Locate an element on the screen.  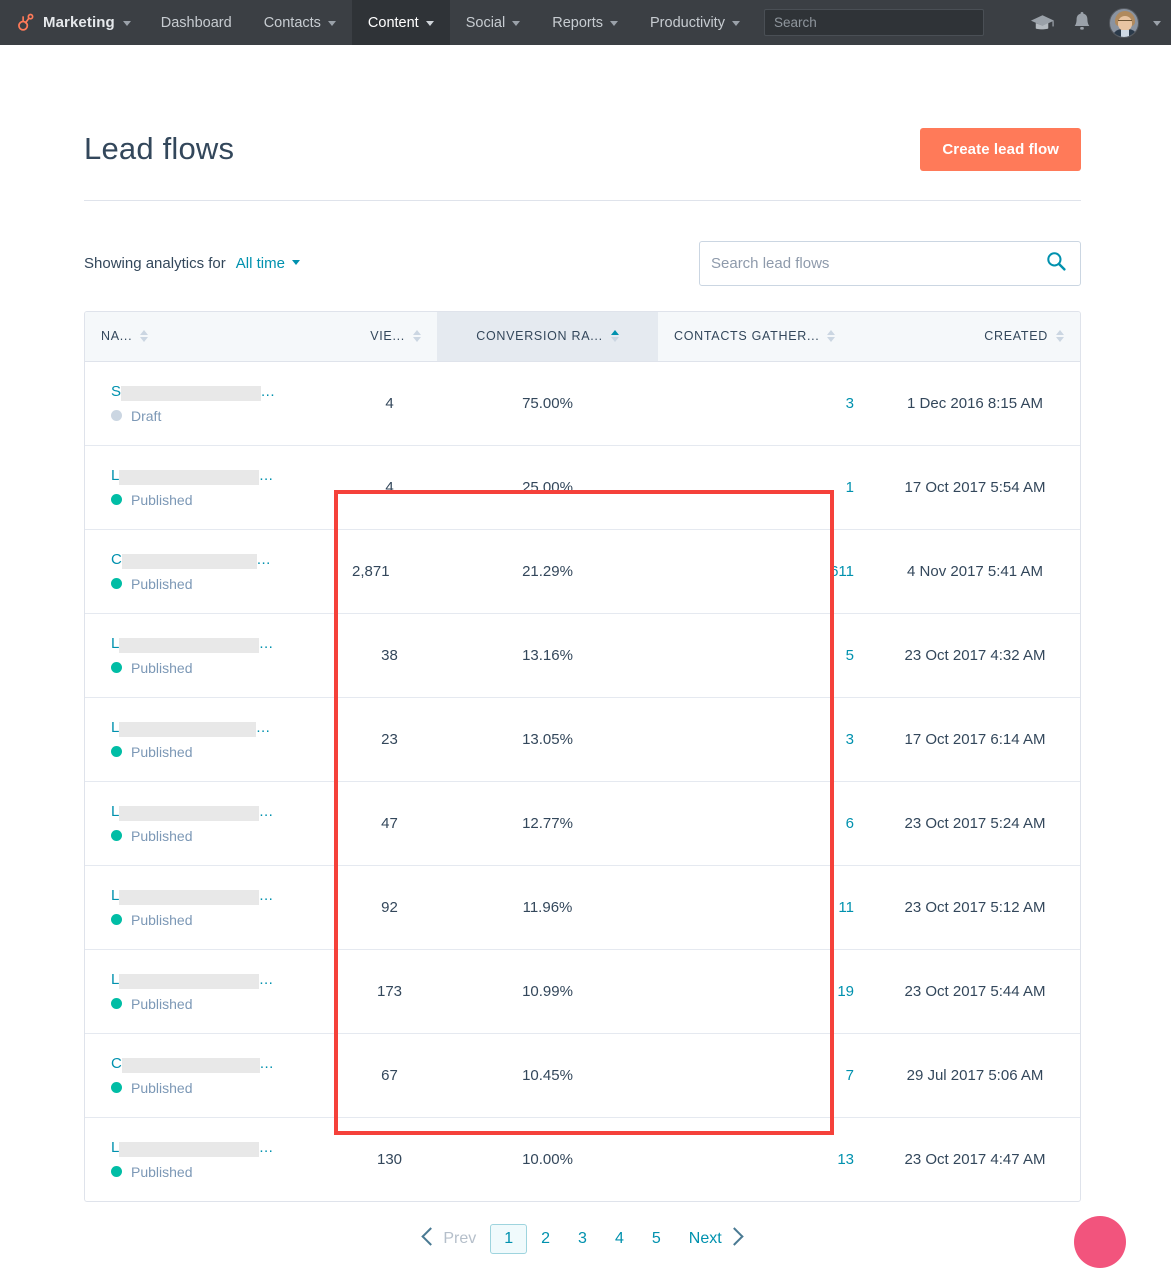
pagination-page-3: 3 is located at coordinates (582, 1239).